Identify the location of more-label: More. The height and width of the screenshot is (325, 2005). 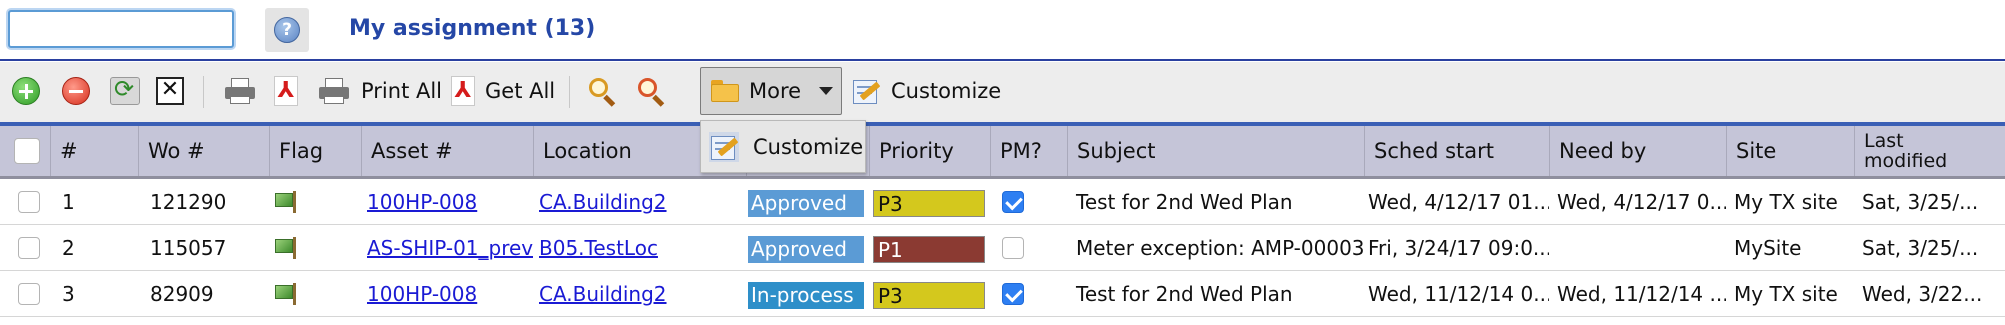
(775, 91).